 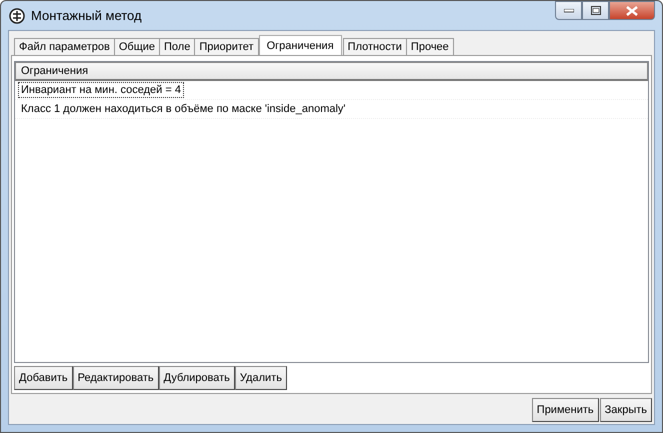 I want to click on minimize-icon, so click(x=569, y=10).